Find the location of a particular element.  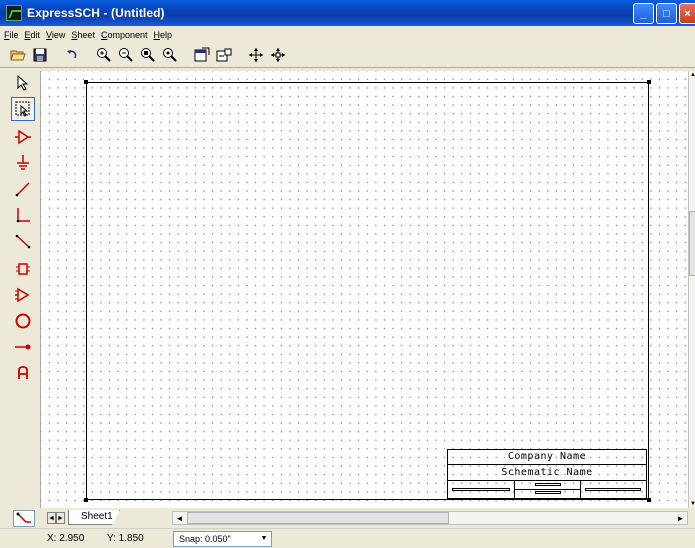

zoom-in-button is located at coordinates (103, 55).